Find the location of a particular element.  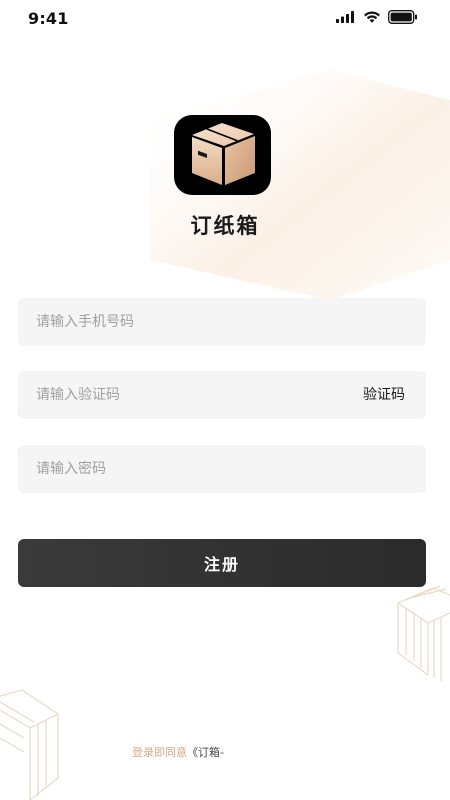

app-name: 订纸箱 is located at coordinates (225, 226).